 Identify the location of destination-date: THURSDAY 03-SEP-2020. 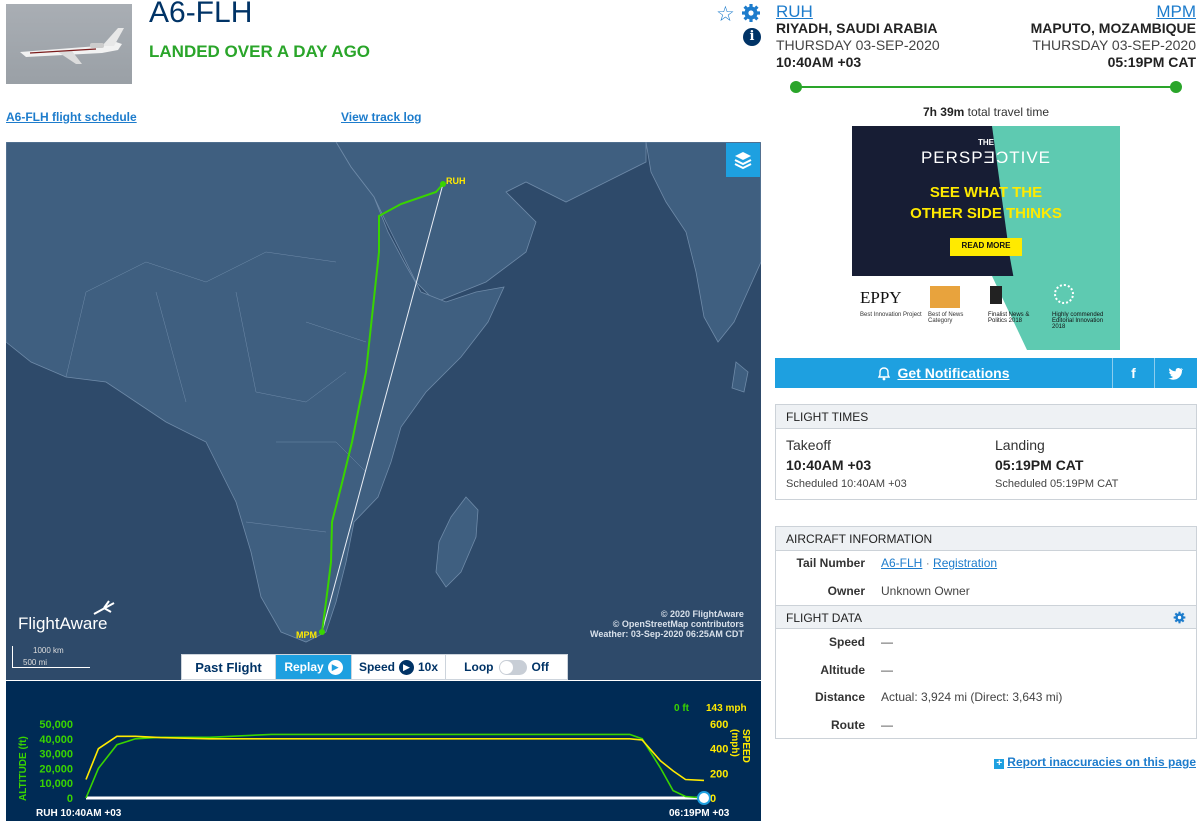
(1114, 45).